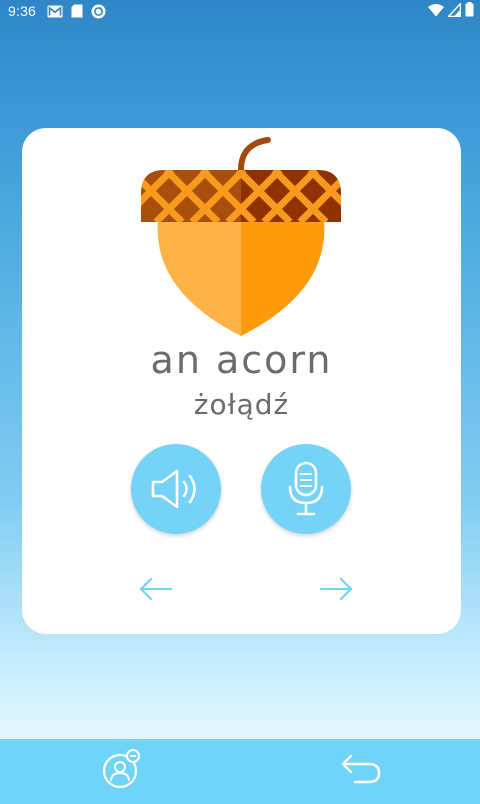  What do you see at coordinates (454, 9) in the screenshot?
I see `signal-icon` at bounding box center [454, 9].